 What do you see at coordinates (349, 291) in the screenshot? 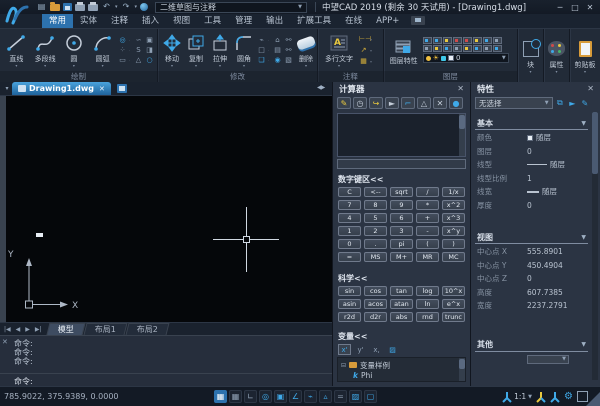
I see `calc-key: sin` at bounding box center [349, 291].